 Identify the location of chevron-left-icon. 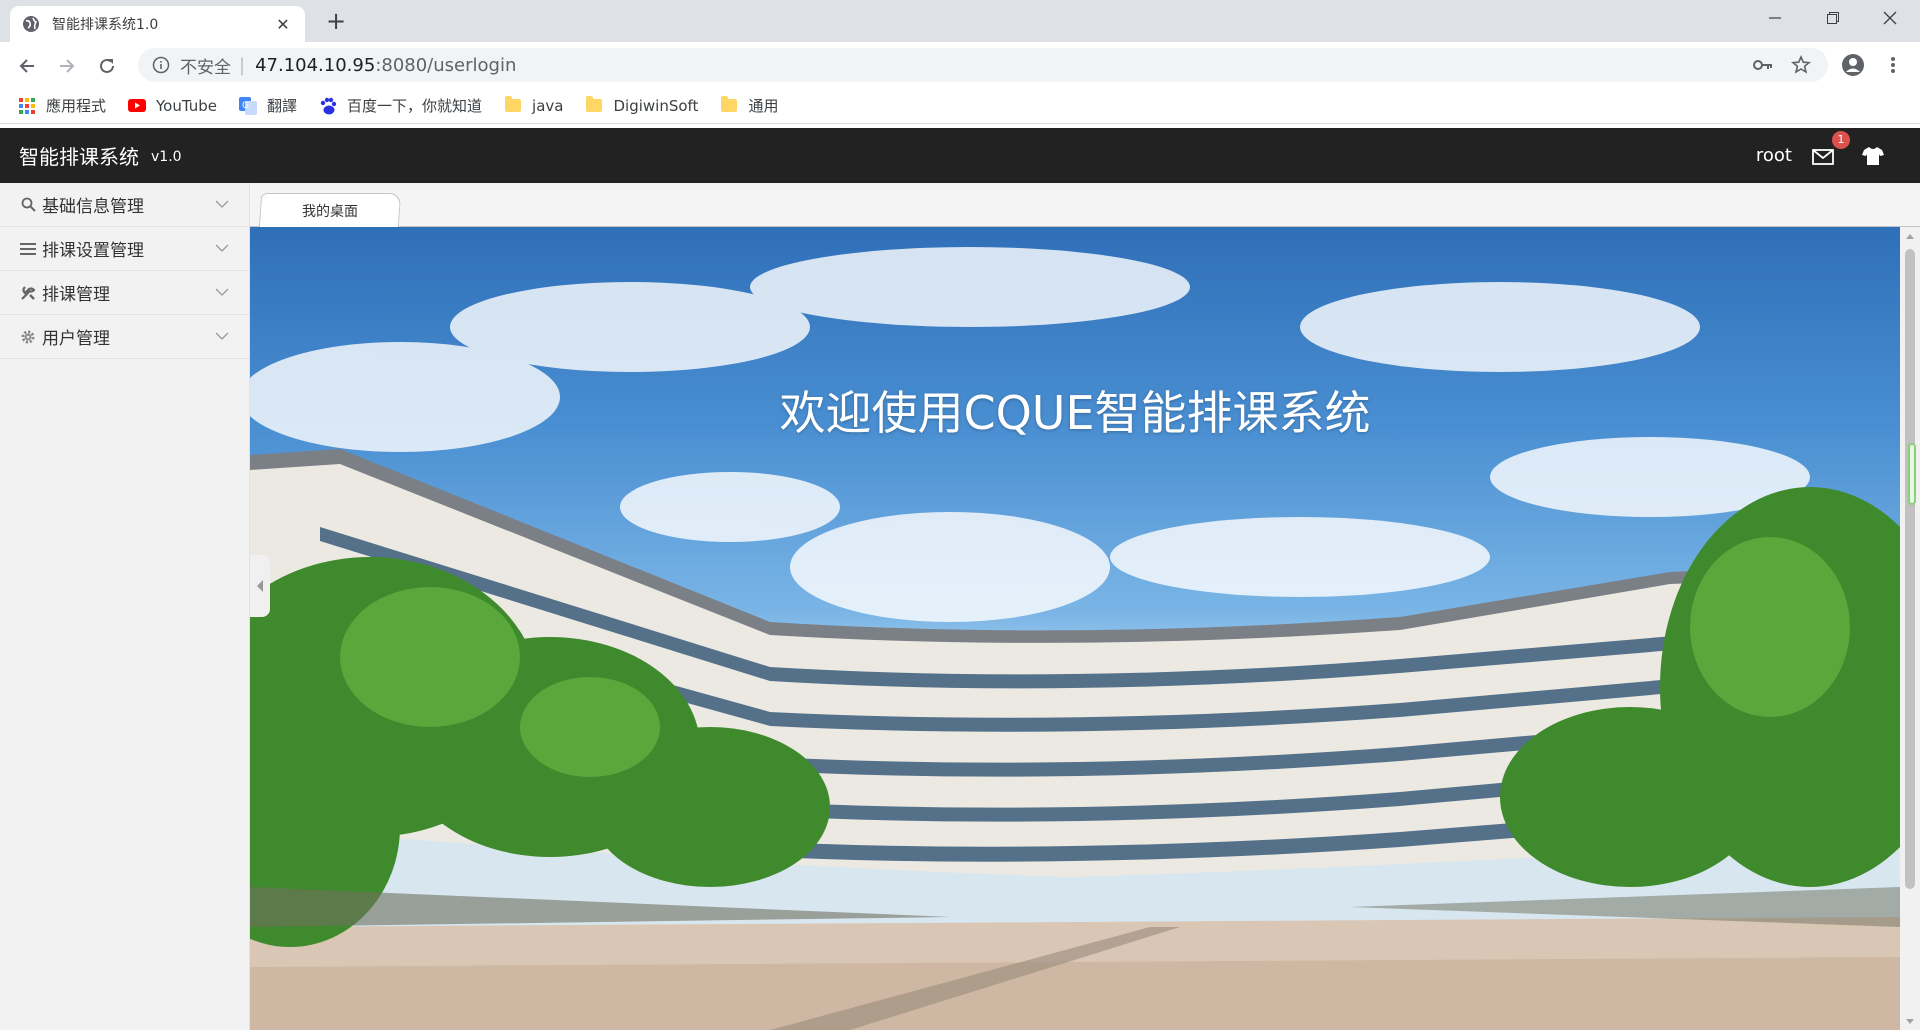
(260, 586).